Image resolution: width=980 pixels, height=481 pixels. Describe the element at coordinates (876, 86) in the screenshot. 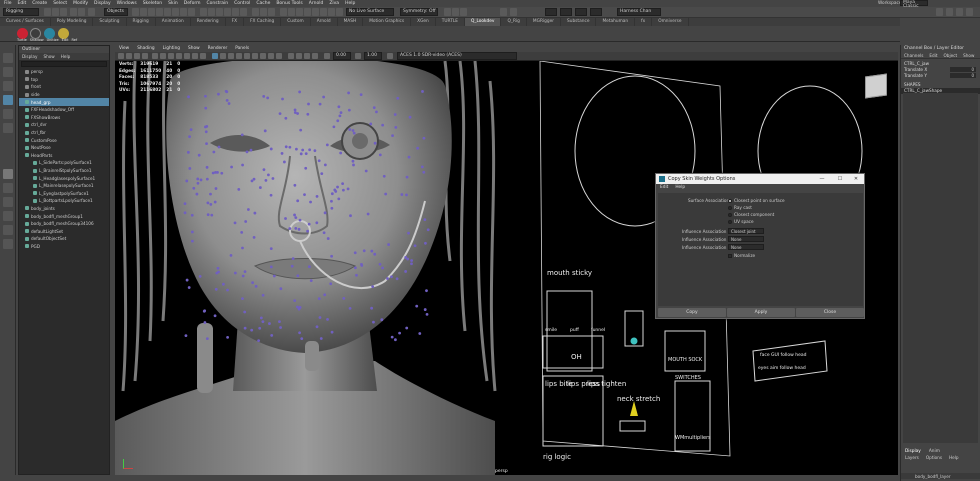

I see `view-cube` at that location.